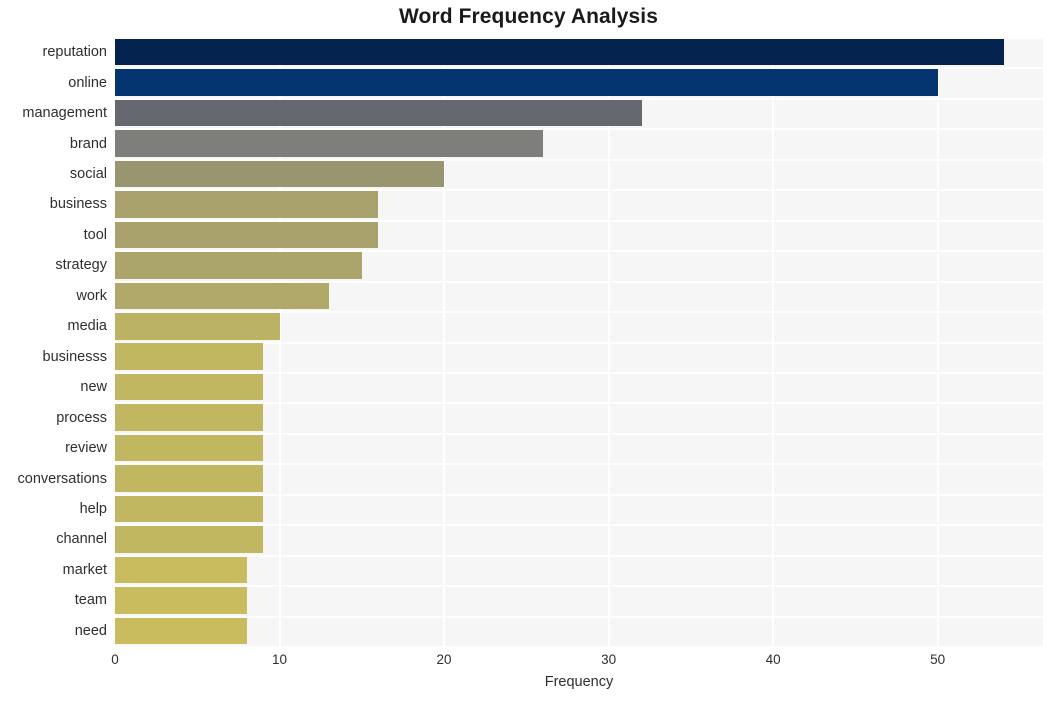 Image resolution: width=1057 pixels, height=701 pixels. I want to click on y-axis-tick-label: channel, so click(81, 539).